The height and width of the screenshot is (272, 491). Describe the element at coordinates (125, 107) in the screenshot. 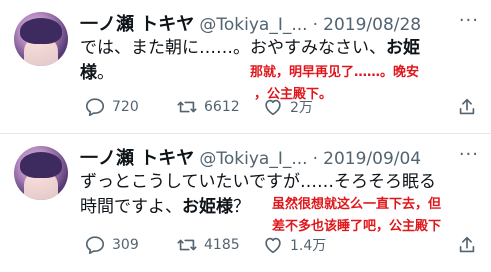

I see `reply-count: 720` at that location.